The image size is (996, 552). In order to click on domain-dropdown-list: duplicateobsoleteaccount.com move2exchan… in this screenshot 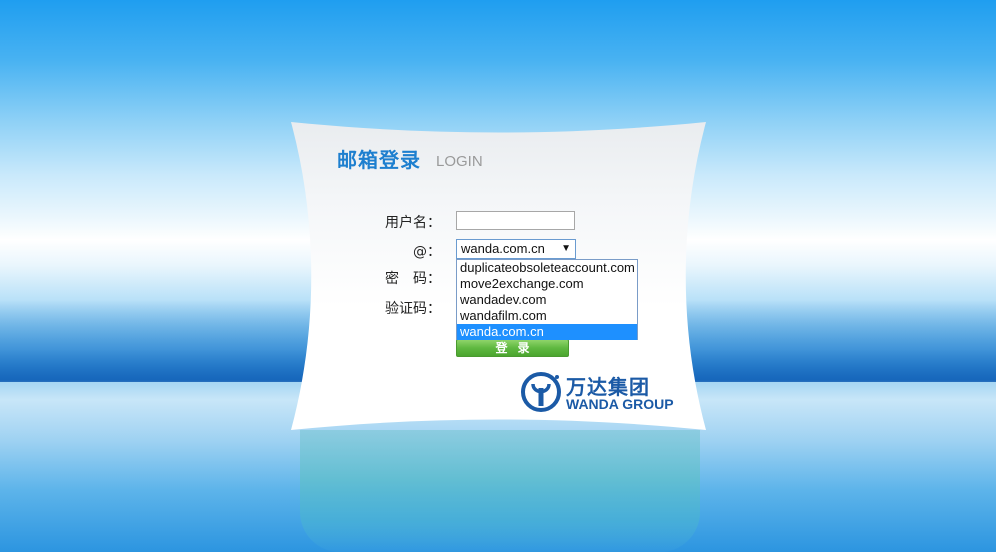, I will do `click(547, 299)`.